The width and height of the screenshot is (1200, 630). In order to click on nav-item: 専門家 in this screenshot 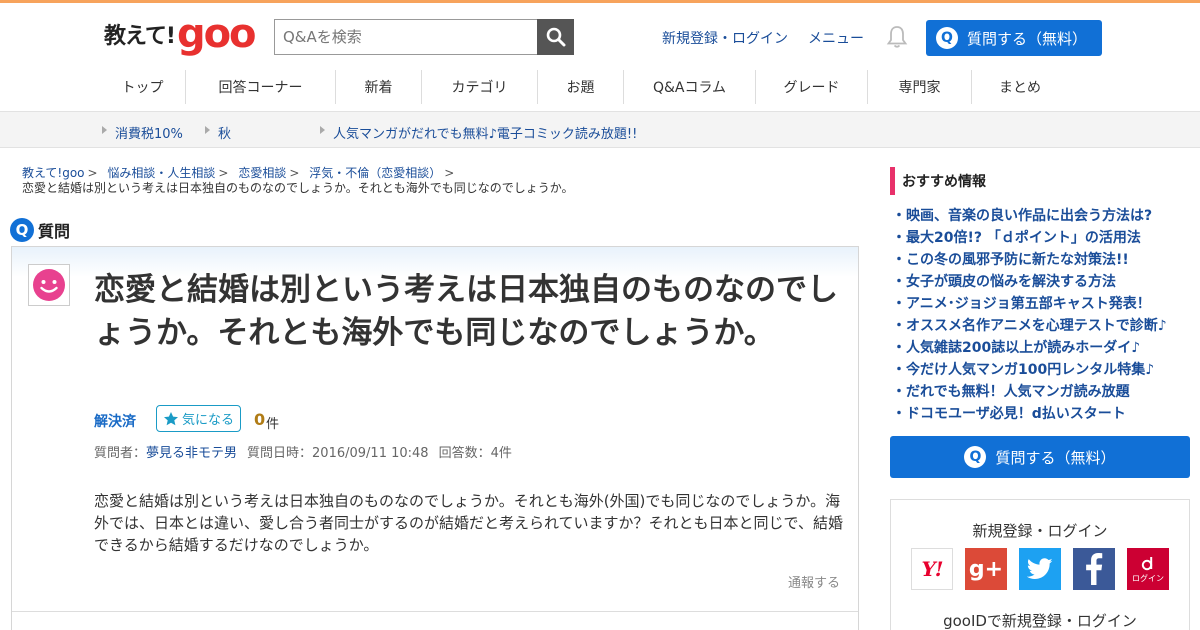, I will do `click(920, 87)`.